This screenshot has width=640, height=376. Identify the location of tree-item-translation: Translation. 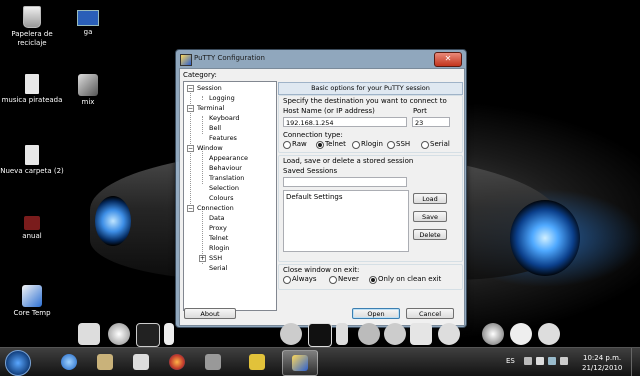
(226, 178).